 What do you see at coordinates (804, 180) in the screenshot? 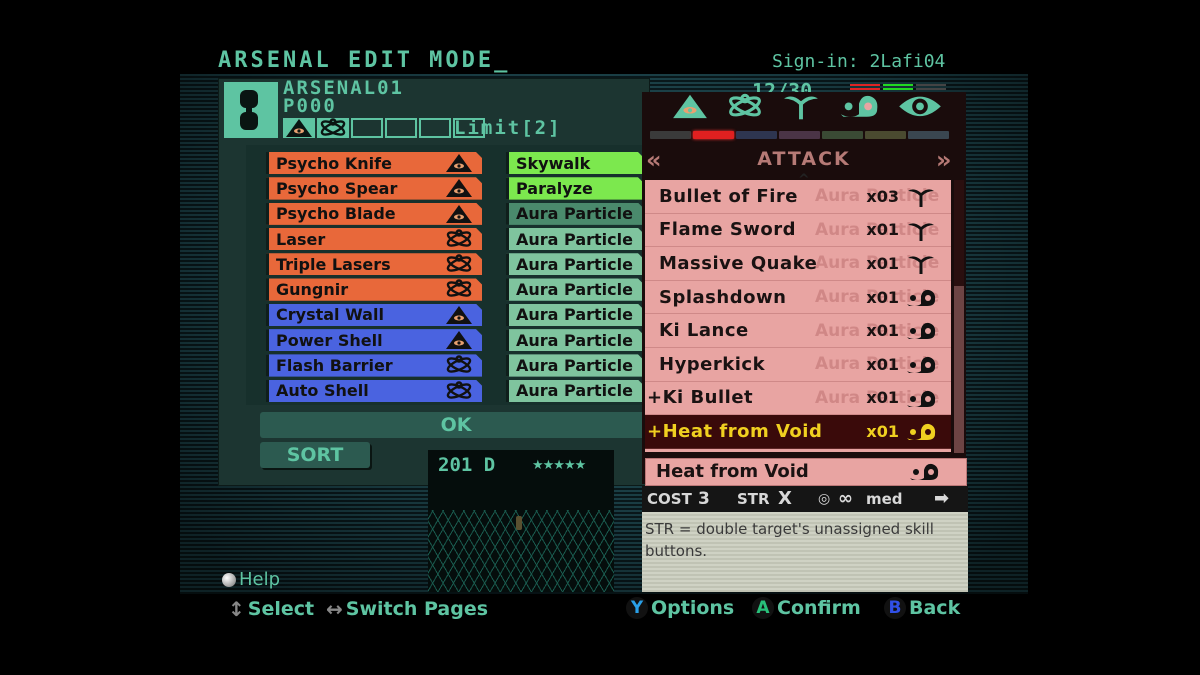
I see `scroll-up-icon: ^` at bounding box center [804, 180].